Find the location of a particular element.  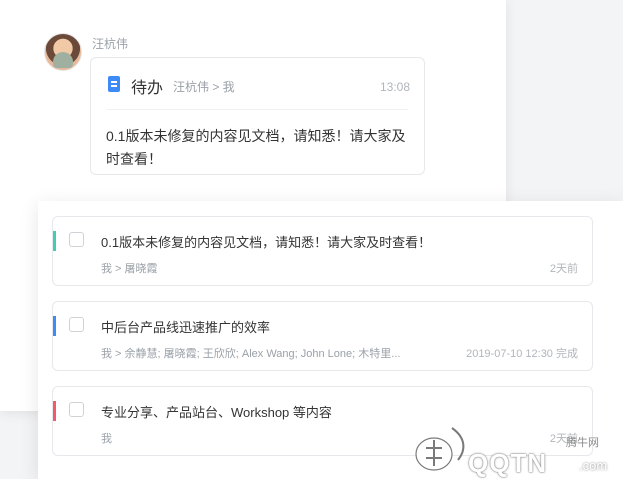

divider is located at coordinates (257, 109).